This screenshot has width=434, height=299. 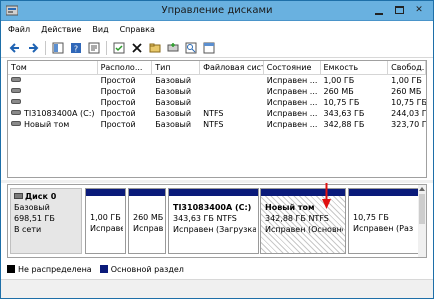 I want to click on forward-icon, so click(x=34, y=47).